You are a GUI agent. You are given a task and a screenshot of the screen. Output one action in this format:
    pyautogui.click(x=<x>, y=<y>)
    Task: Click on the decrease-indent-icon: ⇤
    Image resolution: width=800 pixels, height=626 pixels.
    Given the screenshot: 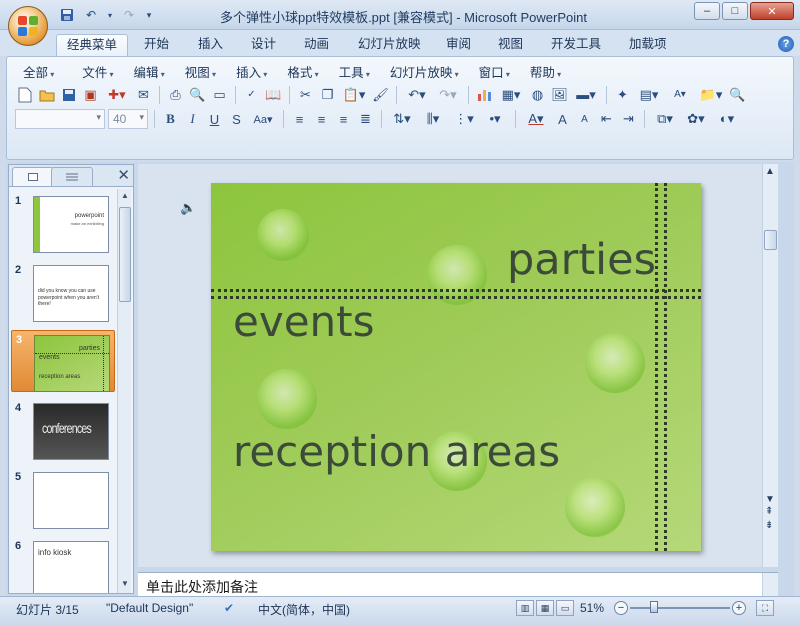 What is the action you would take?
    pyautogui.click(x=606, y=119)
    